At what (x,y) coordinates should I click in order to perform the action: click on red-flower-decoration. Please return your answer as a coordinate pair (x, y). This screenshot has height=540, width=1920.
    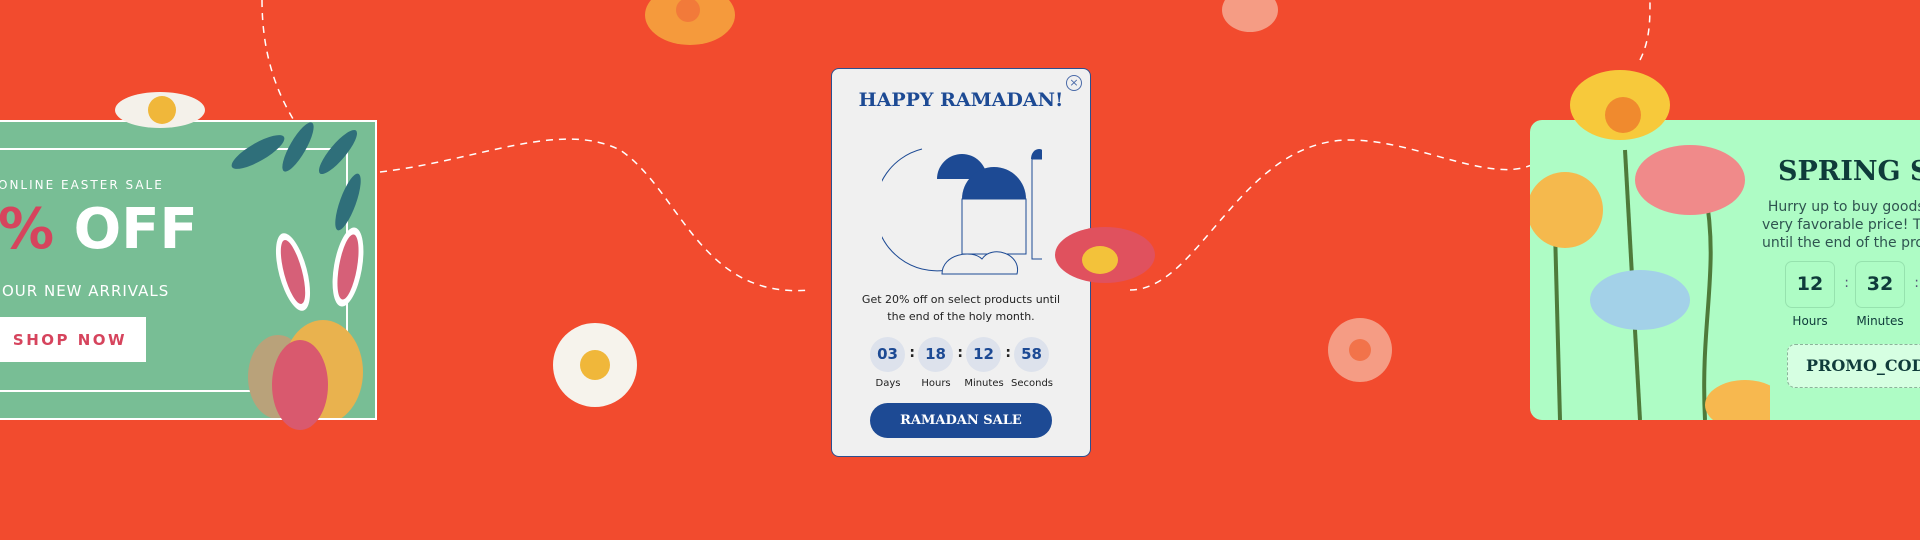
    Looking at the image, I should click on (1105, 255).